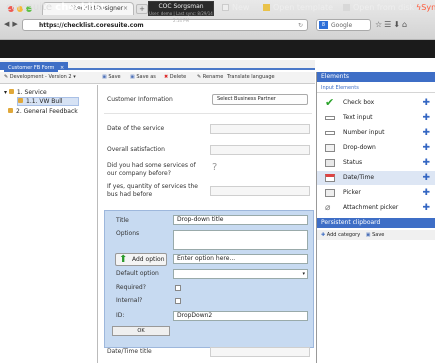 The width and height of the screenshot is (435, 363). I want to click on save-icon: ▣, so click(368, 235).